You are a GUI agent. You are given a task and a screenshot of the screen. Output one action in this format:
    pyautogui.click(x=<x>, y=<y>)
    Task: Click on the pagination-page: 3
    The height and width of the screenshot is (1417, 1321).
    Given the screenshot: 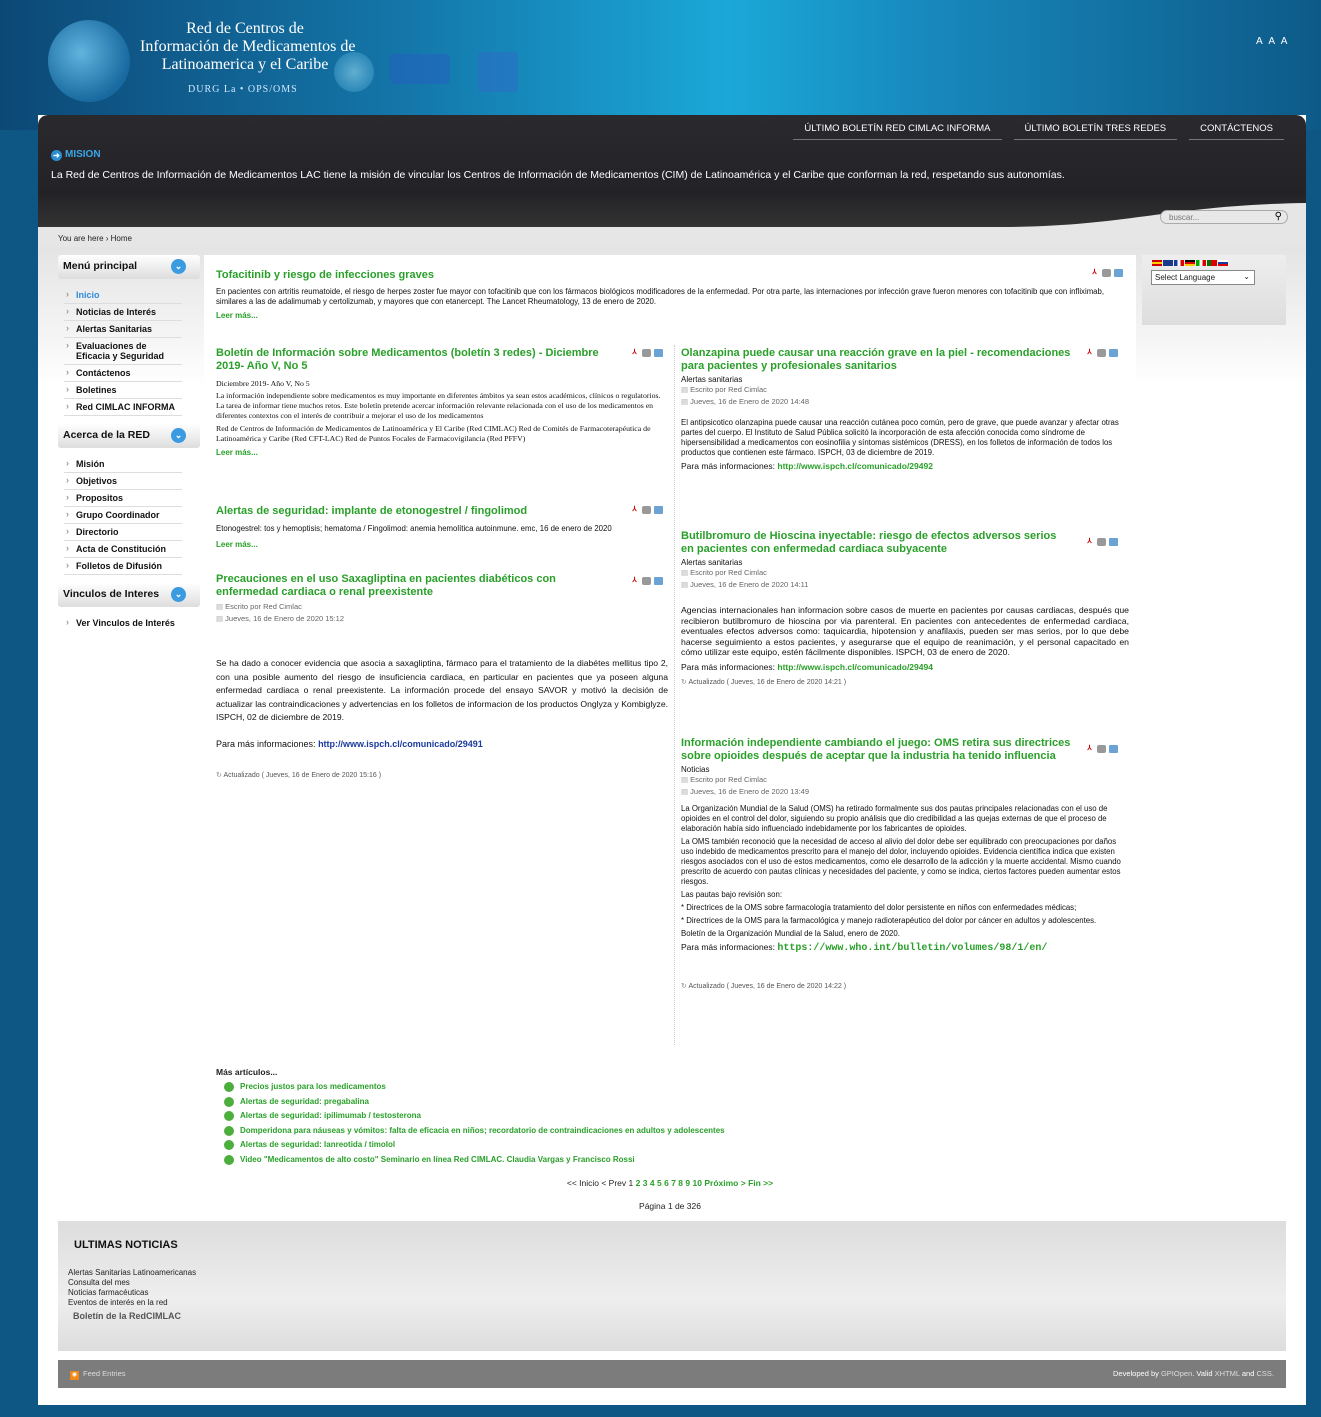 What is the action you would take?
    pyautogui.click(x=645, y=1183)
    